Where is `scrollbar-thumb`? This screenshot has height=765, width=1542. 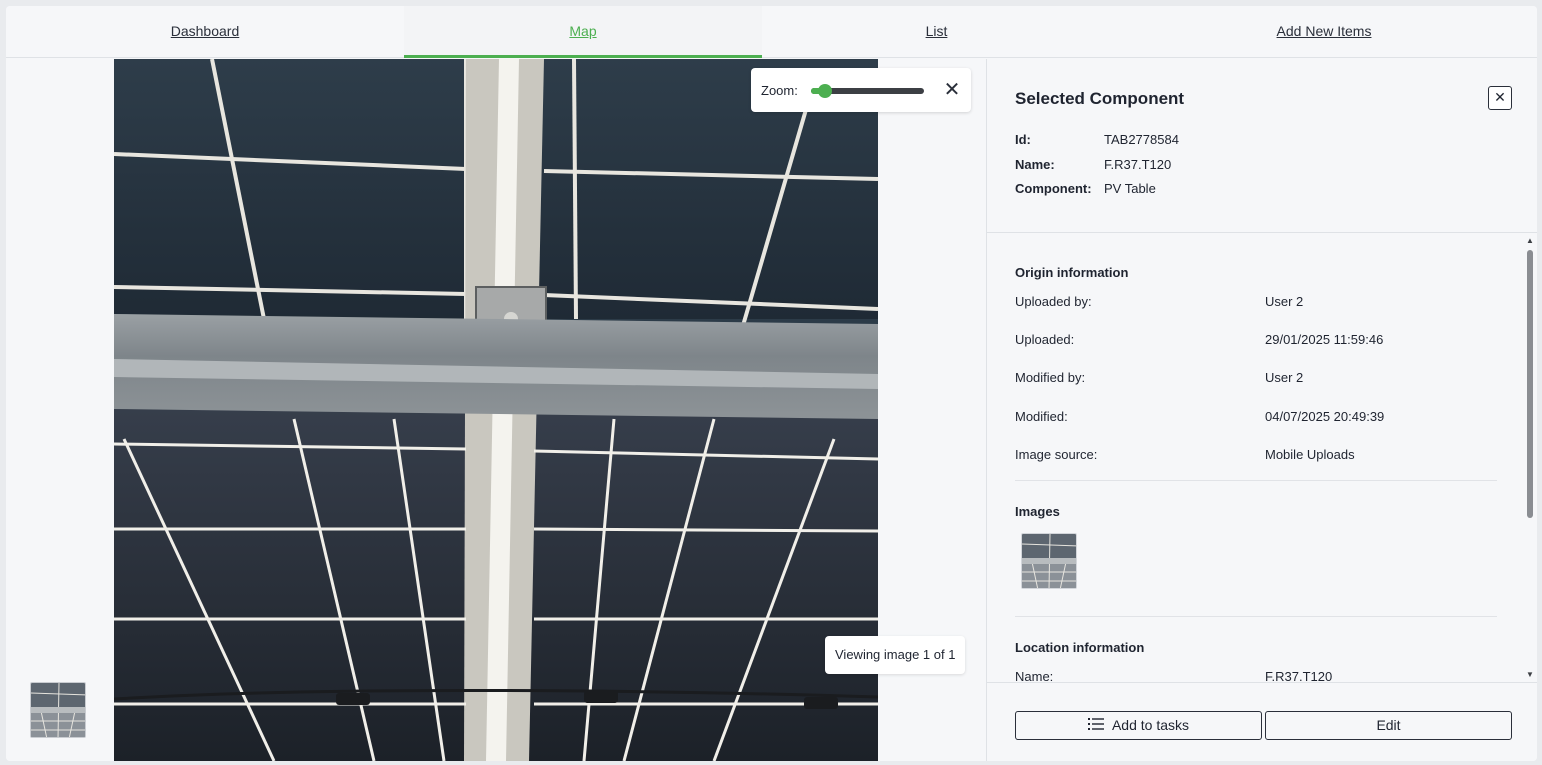
scrollbar-thumb is located at coordinates (1530, 384).